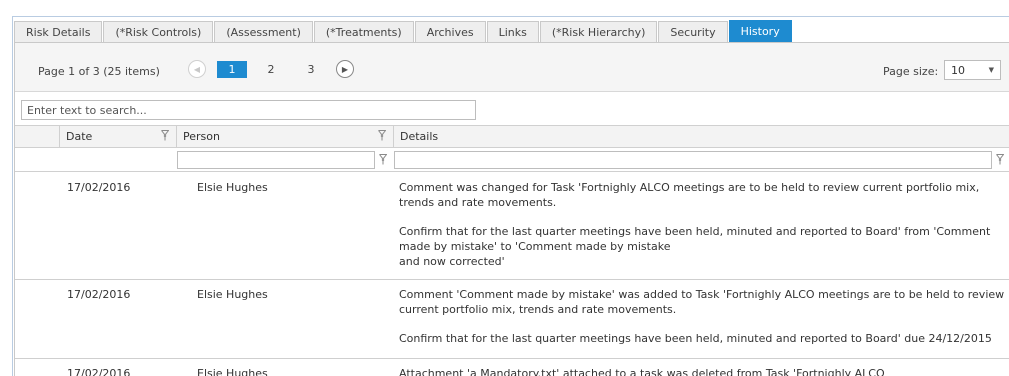  I want to click on person-filter-input, so click(276, 160).